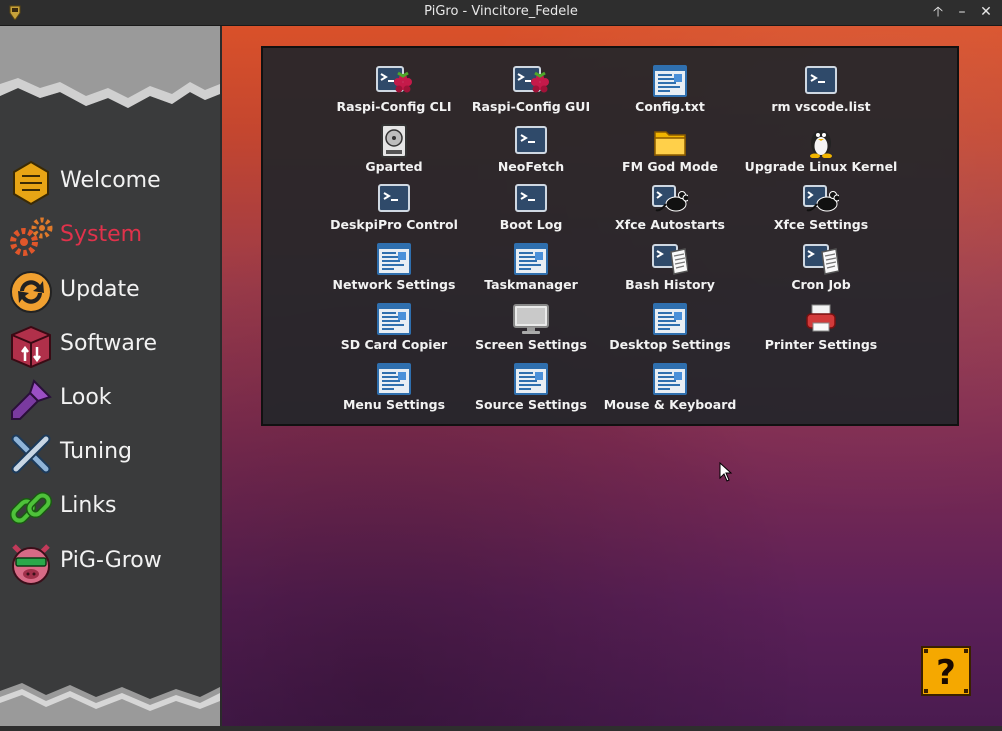 The height and width of the screenshot is (731, 1002). I want to click on monitor-icon, so click(531, 319).